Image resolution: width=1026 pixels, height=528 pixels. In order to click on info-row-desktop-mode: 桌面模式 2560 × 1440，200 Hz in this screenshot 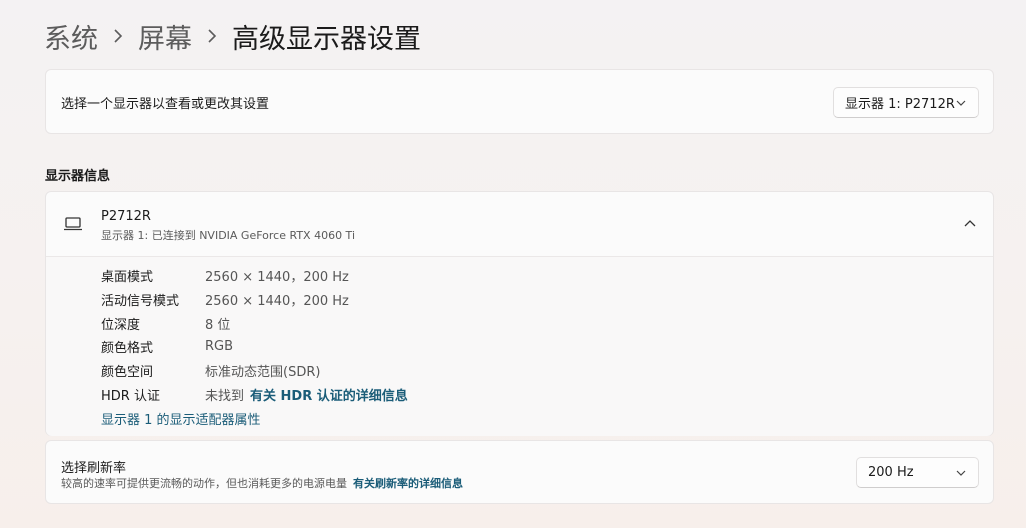, I will do `click(225, 275)`.